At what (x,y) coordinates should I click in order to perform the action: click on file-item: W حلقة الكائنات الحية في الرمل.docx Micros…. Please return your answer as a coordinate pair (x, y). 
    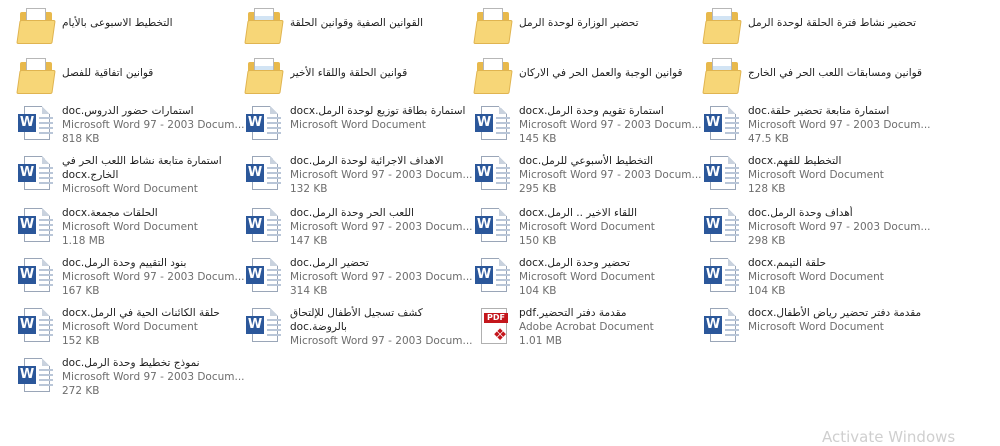
    Looking at the image, I should click on (132, 330).